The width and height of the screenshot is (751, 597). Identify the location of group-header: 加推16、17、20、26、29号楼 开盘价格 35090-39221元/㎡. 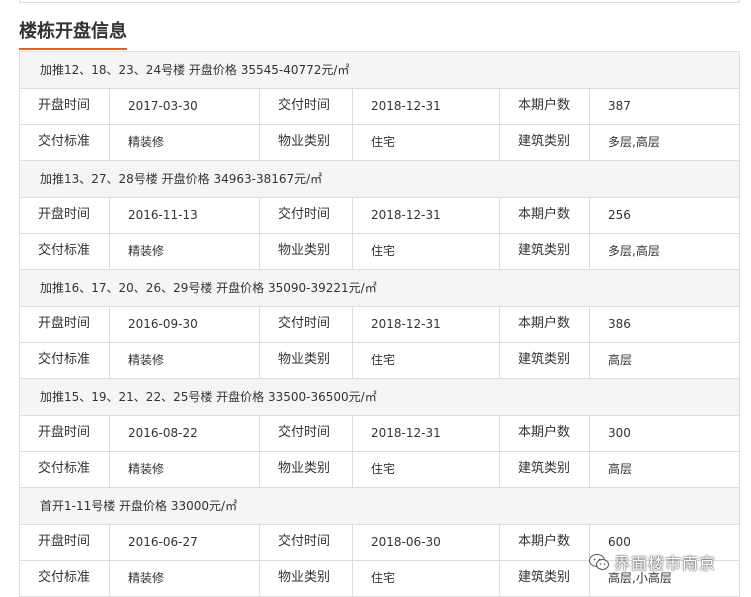
(379, 288).